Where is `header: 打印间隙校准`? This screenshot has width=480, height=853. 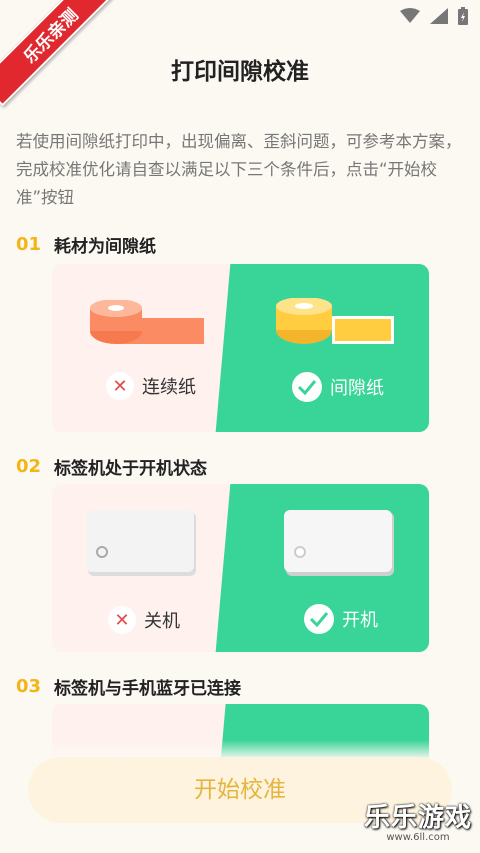
header: 打印间隙校准 is located at coordinates (240, 66).